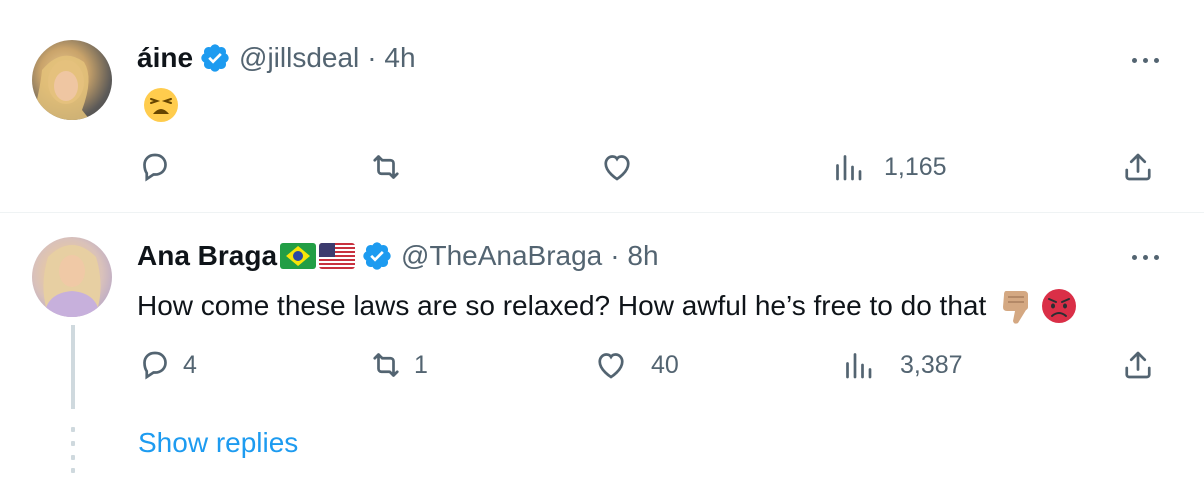 This screenshot has width=1204, height=482. I want to click on reply-count: 4, so click(190, 364).